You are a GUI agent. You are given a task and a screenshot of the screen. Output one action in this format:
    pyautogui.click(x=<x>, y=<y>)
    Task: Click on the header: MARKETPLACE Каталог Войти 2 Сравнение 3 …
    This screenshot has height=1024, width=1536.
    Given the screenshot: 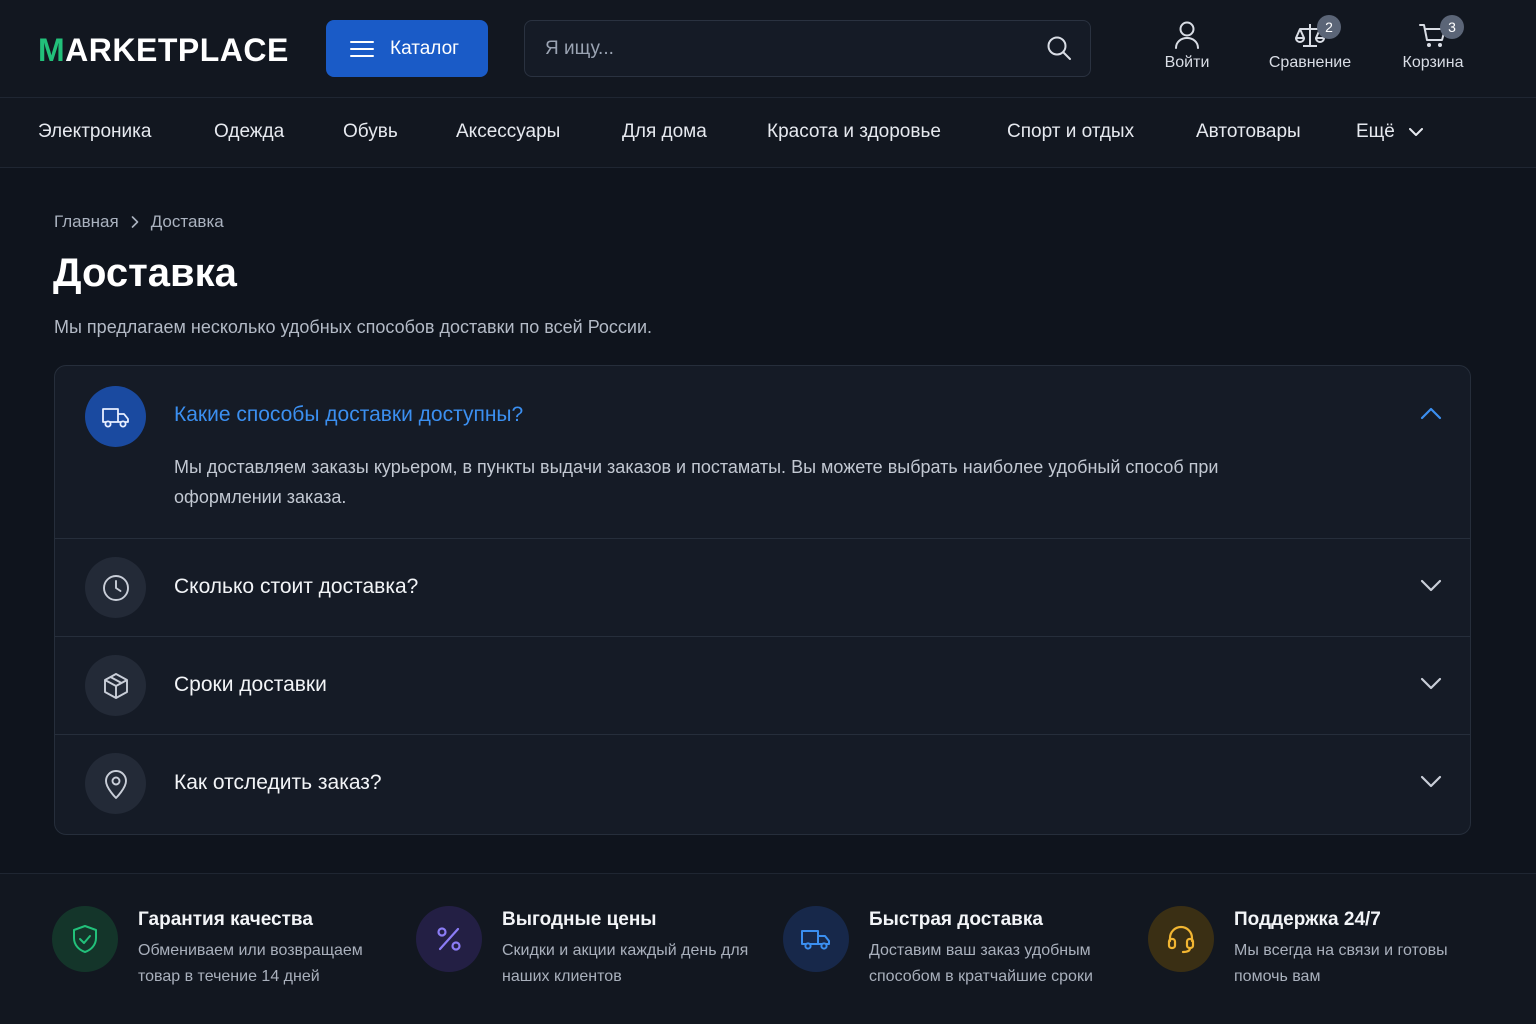 What is the action you would take?
    pyautogui.click(x=768, y=49)
    